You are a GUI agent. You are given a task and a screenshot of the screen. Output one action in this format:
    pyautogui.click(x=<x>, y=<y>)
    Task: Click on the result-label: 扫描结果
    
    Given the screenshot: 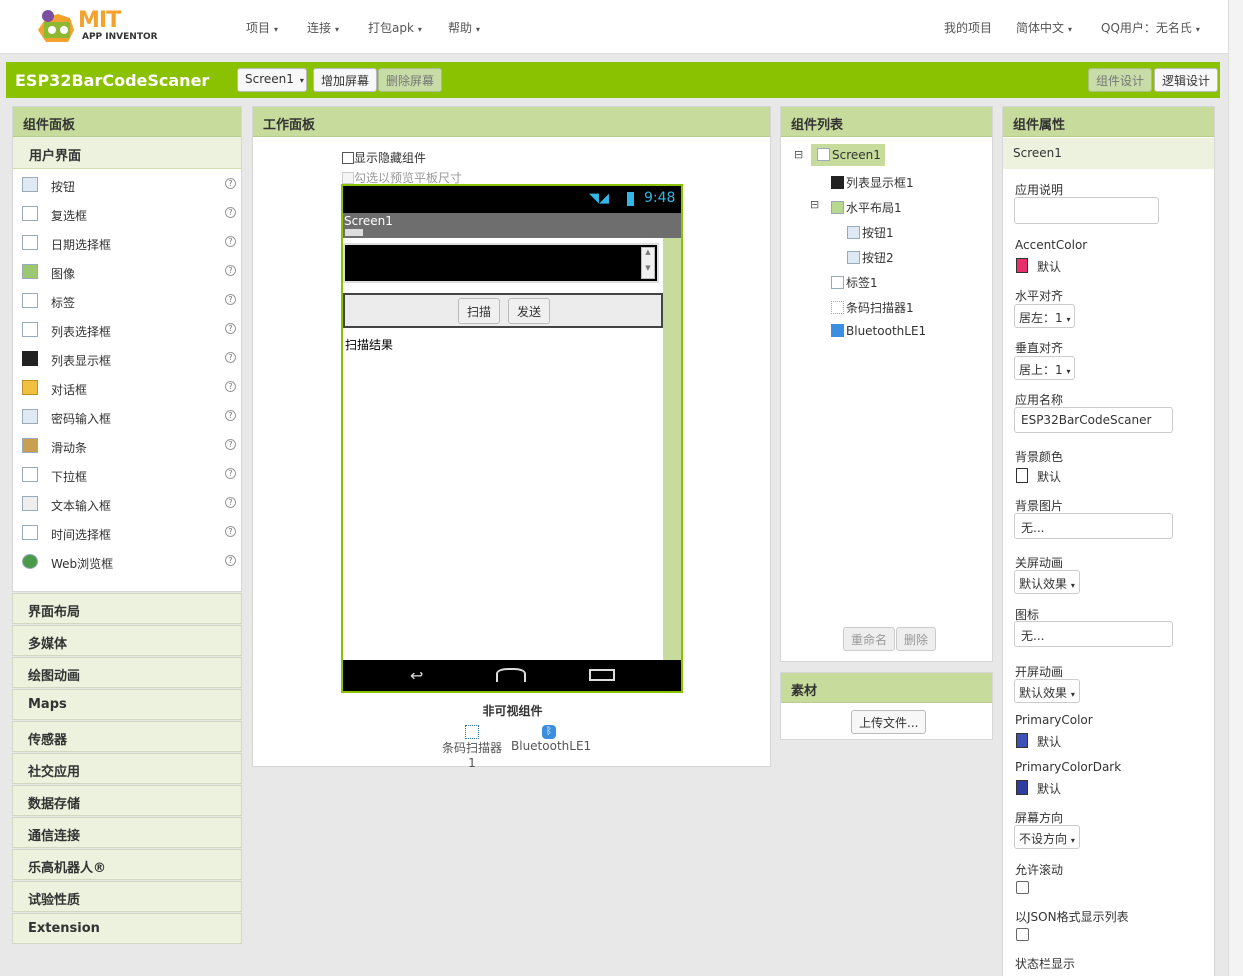 What is the action you would take?
    pyautogui.click(x=369, y=344)
    